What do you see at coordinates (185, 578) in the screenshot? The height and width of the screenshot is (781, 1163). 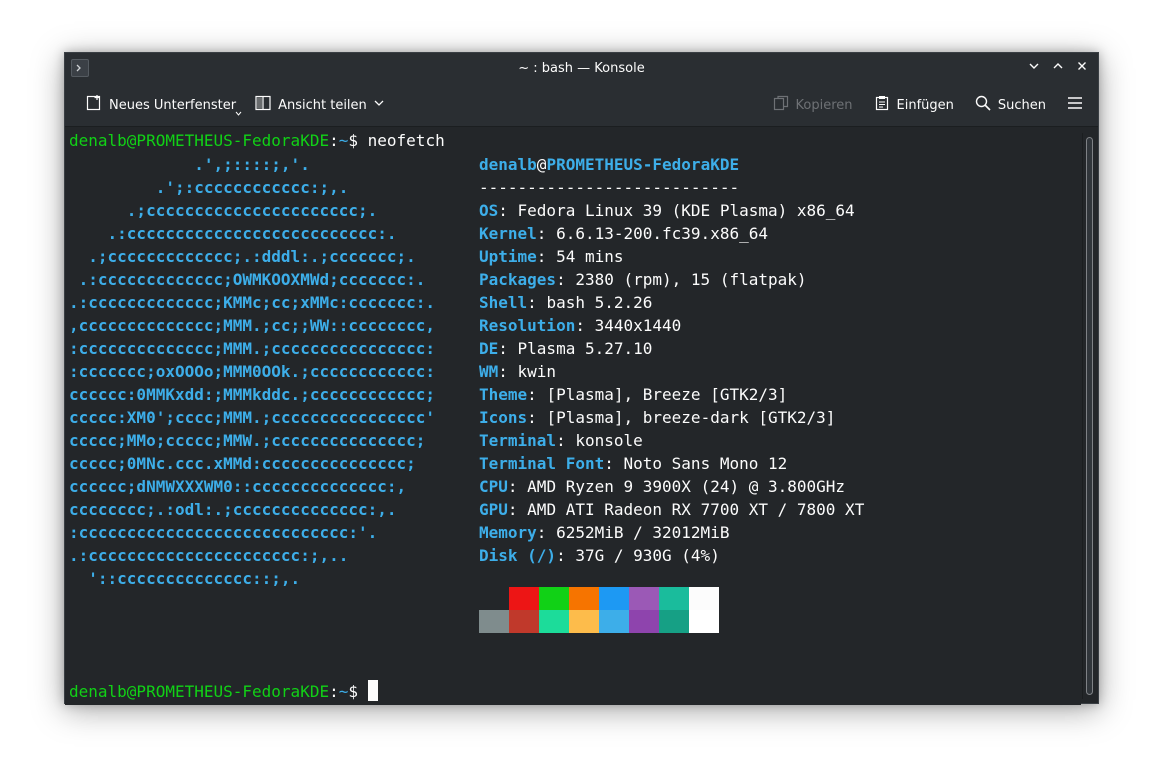 I see `ascii-art-line: '::cccccccccccccc::;,.` at bounding box center [185, 578].